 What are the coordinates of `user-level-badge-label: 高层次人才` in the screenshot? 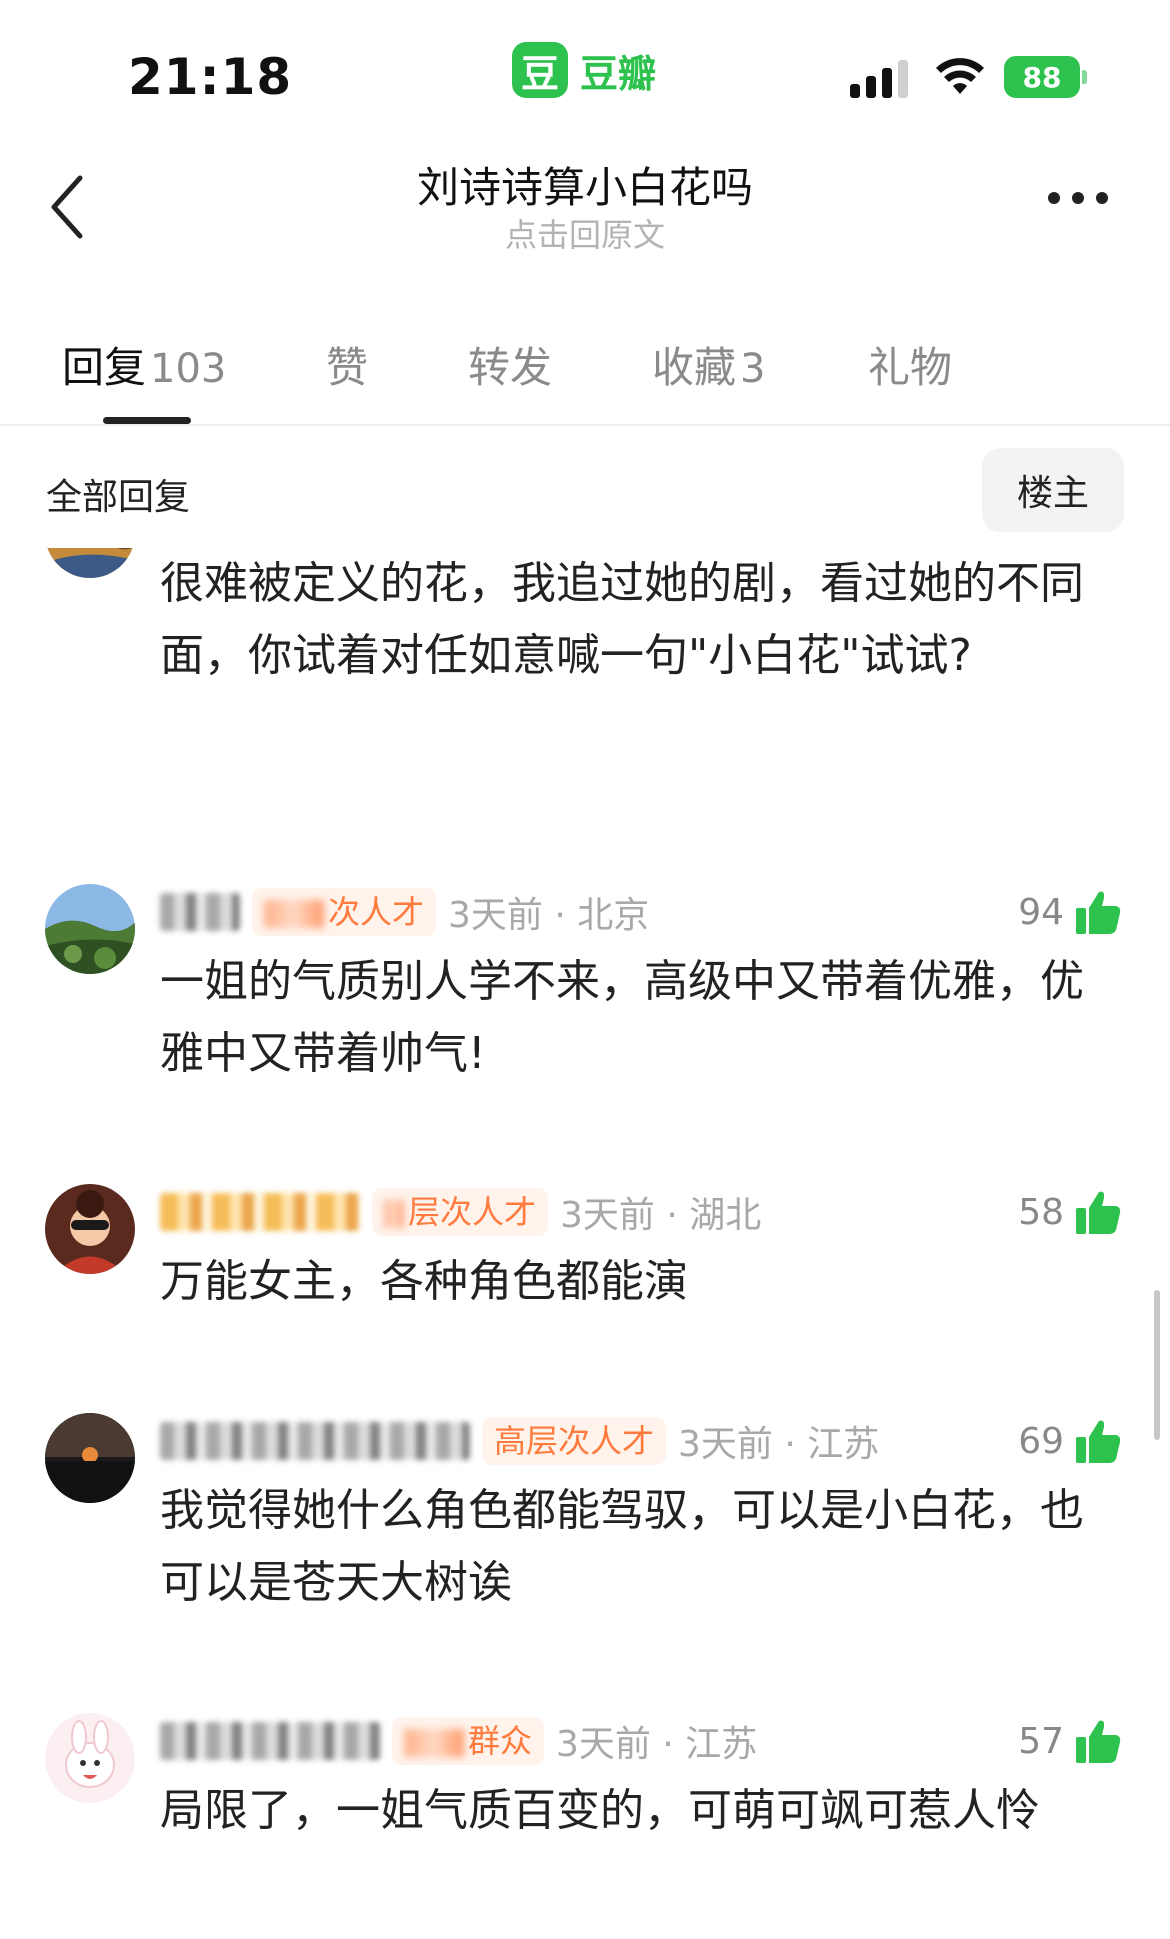 It's located at (574, 1441).